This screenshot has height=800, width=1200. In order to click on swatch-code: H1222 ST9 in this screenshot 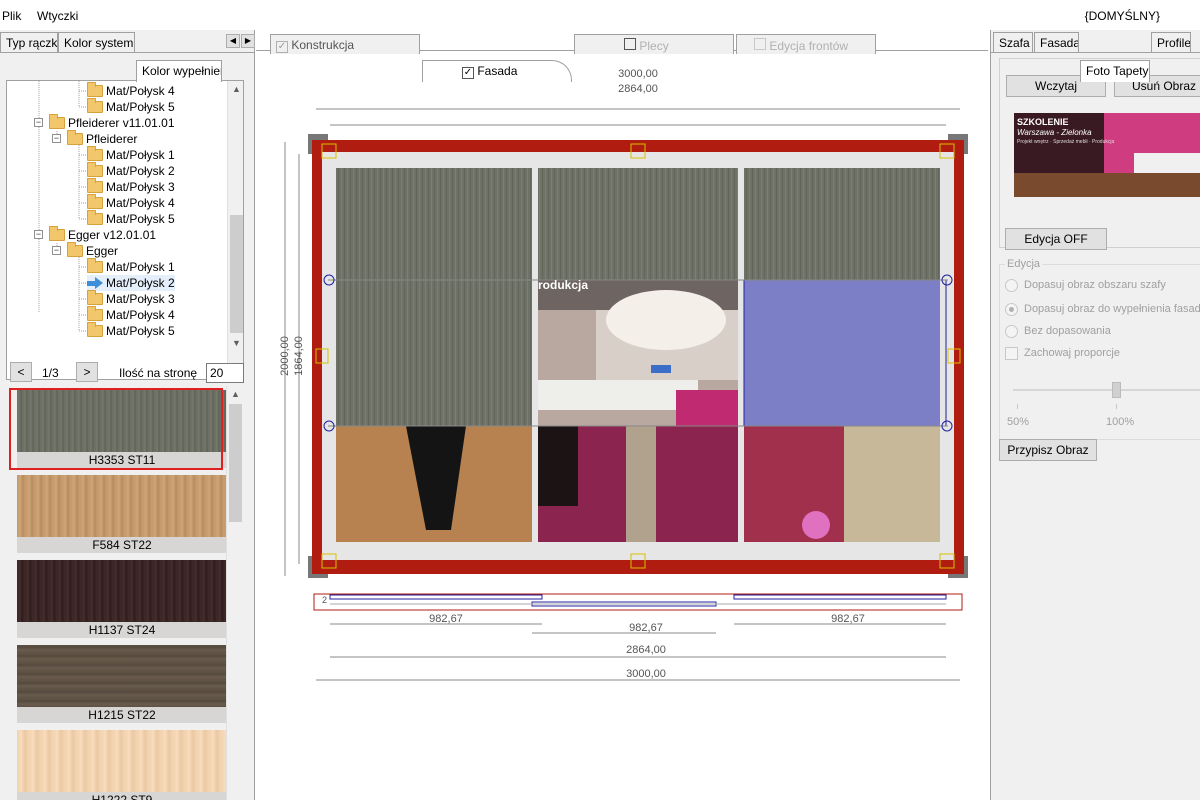, I will do `click(122, 796)`.